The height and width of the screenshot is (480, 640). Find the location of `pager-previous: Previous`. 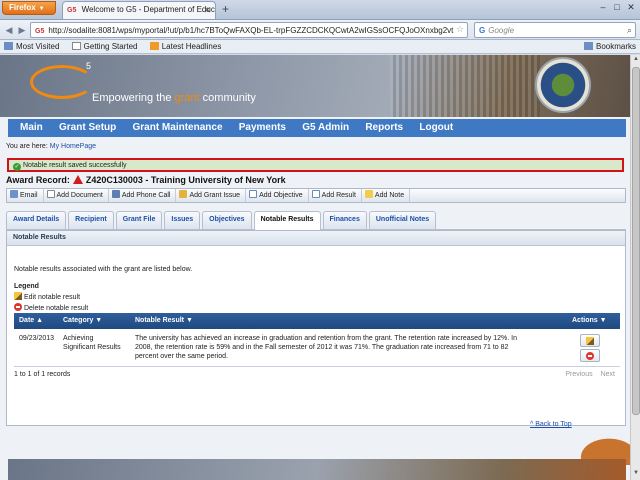

pager-previous: Previous is located at coordinates (578, 374).